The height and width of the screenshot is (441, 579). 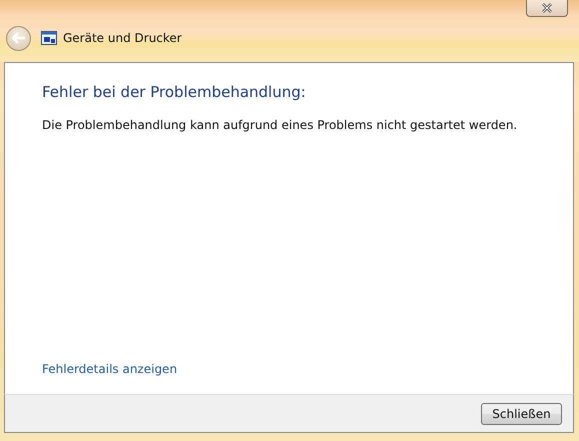 What do you see at coordinates (174, 92) in the screenshot?
I see `error-heading: Fehler bei der Problembehandlung:` at bounding box center [174, 92].